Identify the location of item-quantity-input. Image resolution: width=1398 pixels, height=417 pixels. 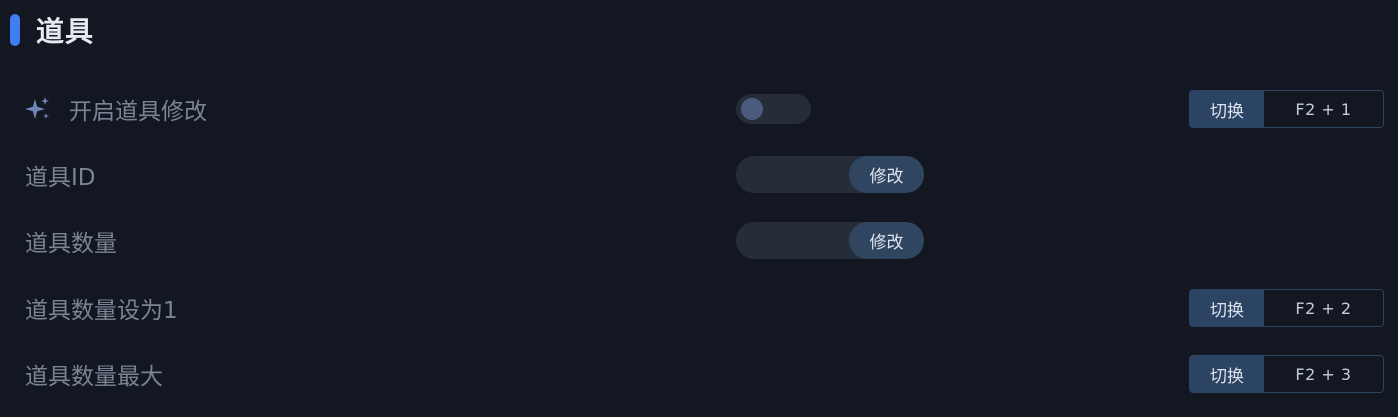
(800, 240).